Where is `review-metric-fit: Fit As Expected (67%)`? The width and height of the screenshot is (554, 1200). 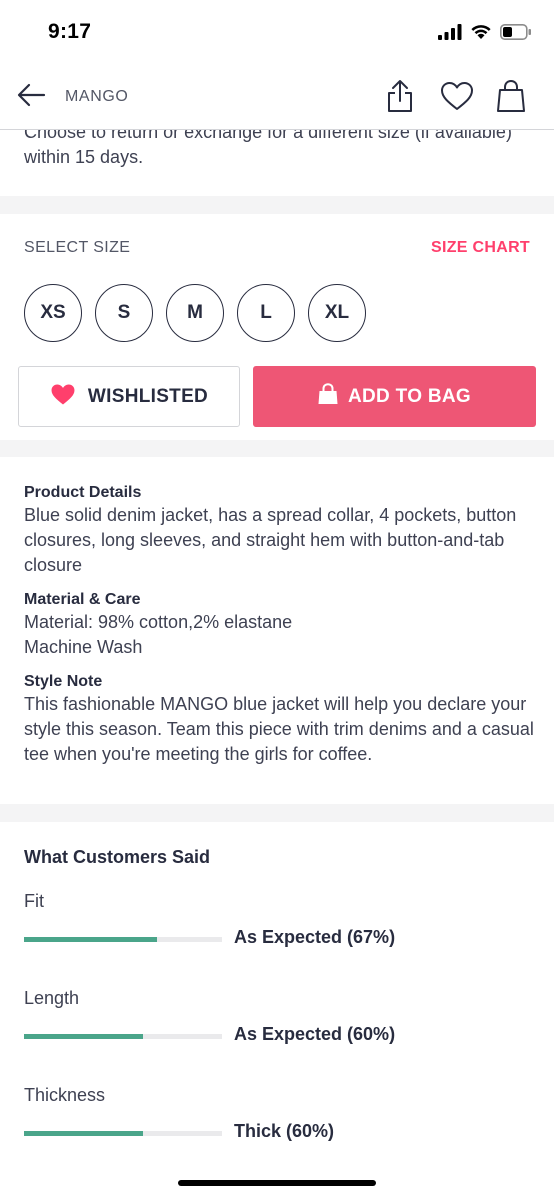
review-metric-fit: Fit As Expected (67%) is located at coordinates (279, 919).